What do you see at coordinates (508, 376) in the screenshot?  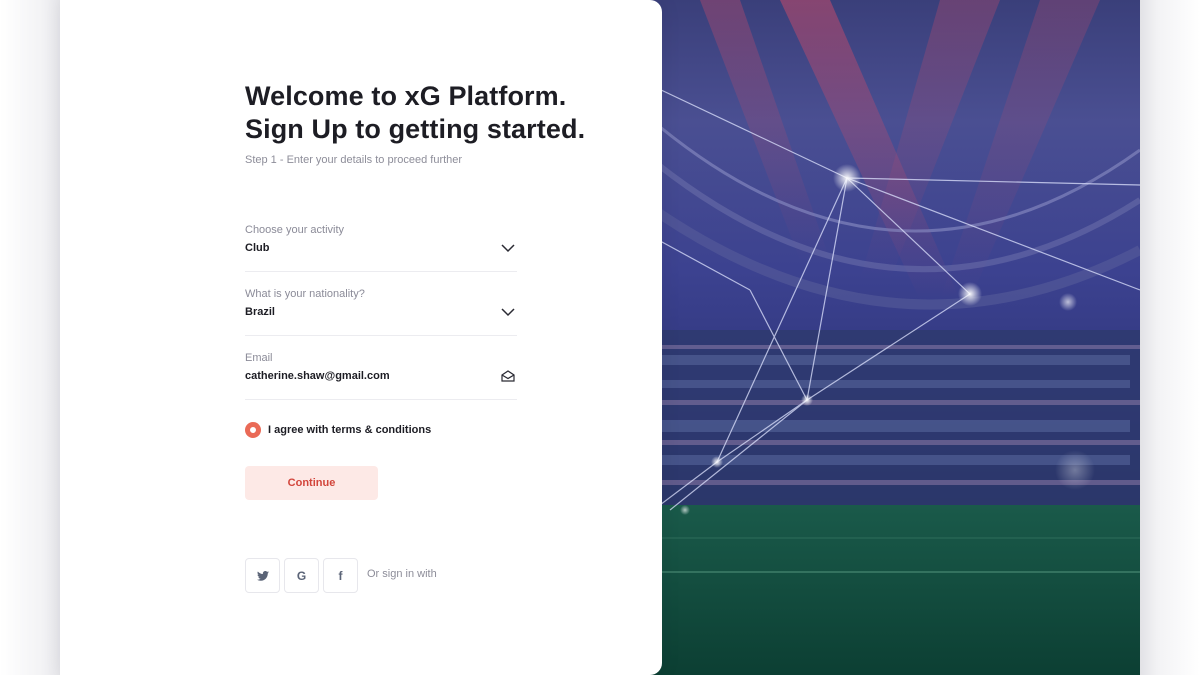 I see `mail-open-icon` at bounding box center [508, 376].